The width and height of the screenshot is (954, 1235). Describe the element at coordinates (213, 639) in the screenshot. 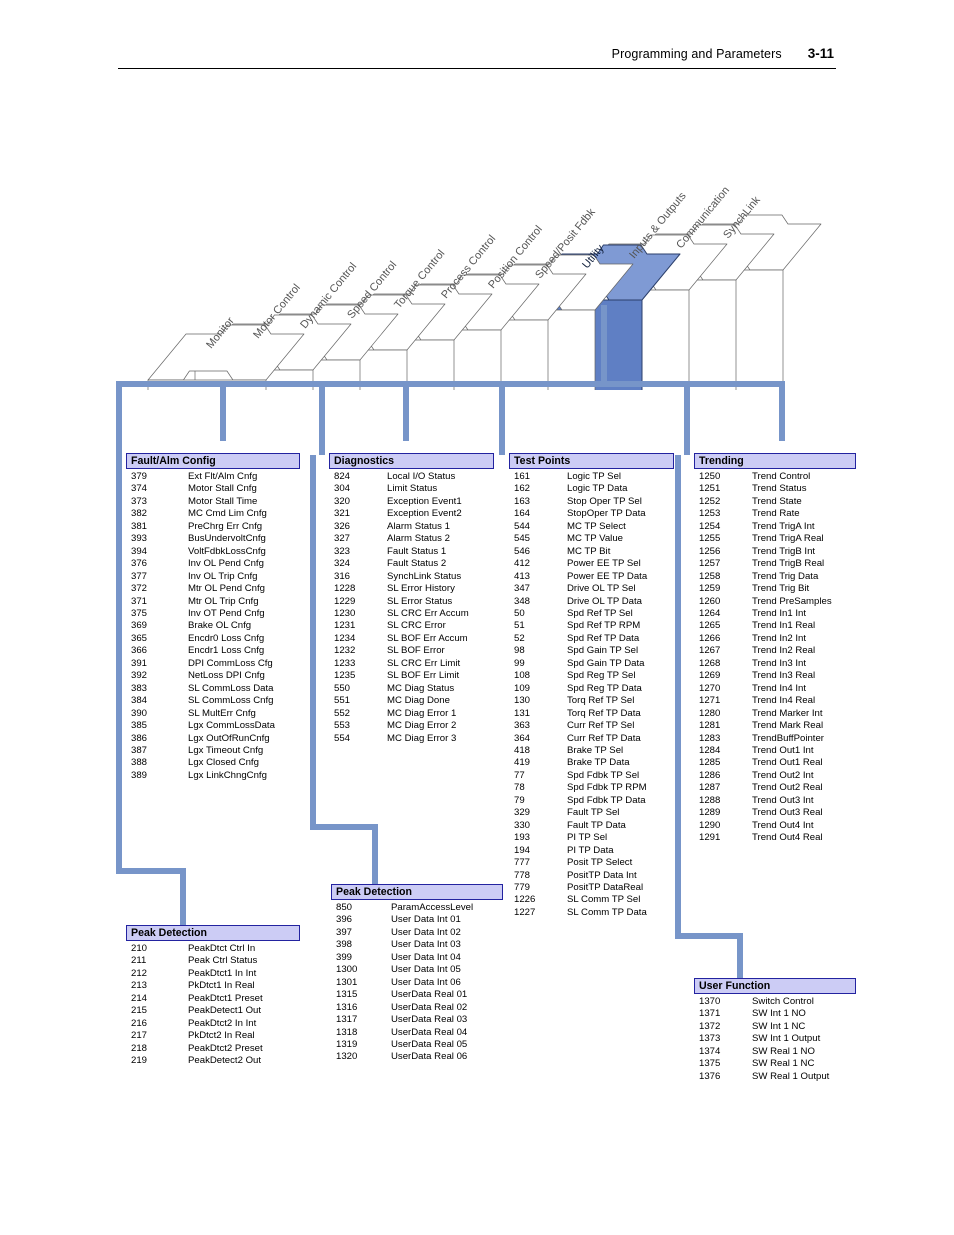

I see `parameter-row: 365 Encdr0 Loss Cnfg` at that location.